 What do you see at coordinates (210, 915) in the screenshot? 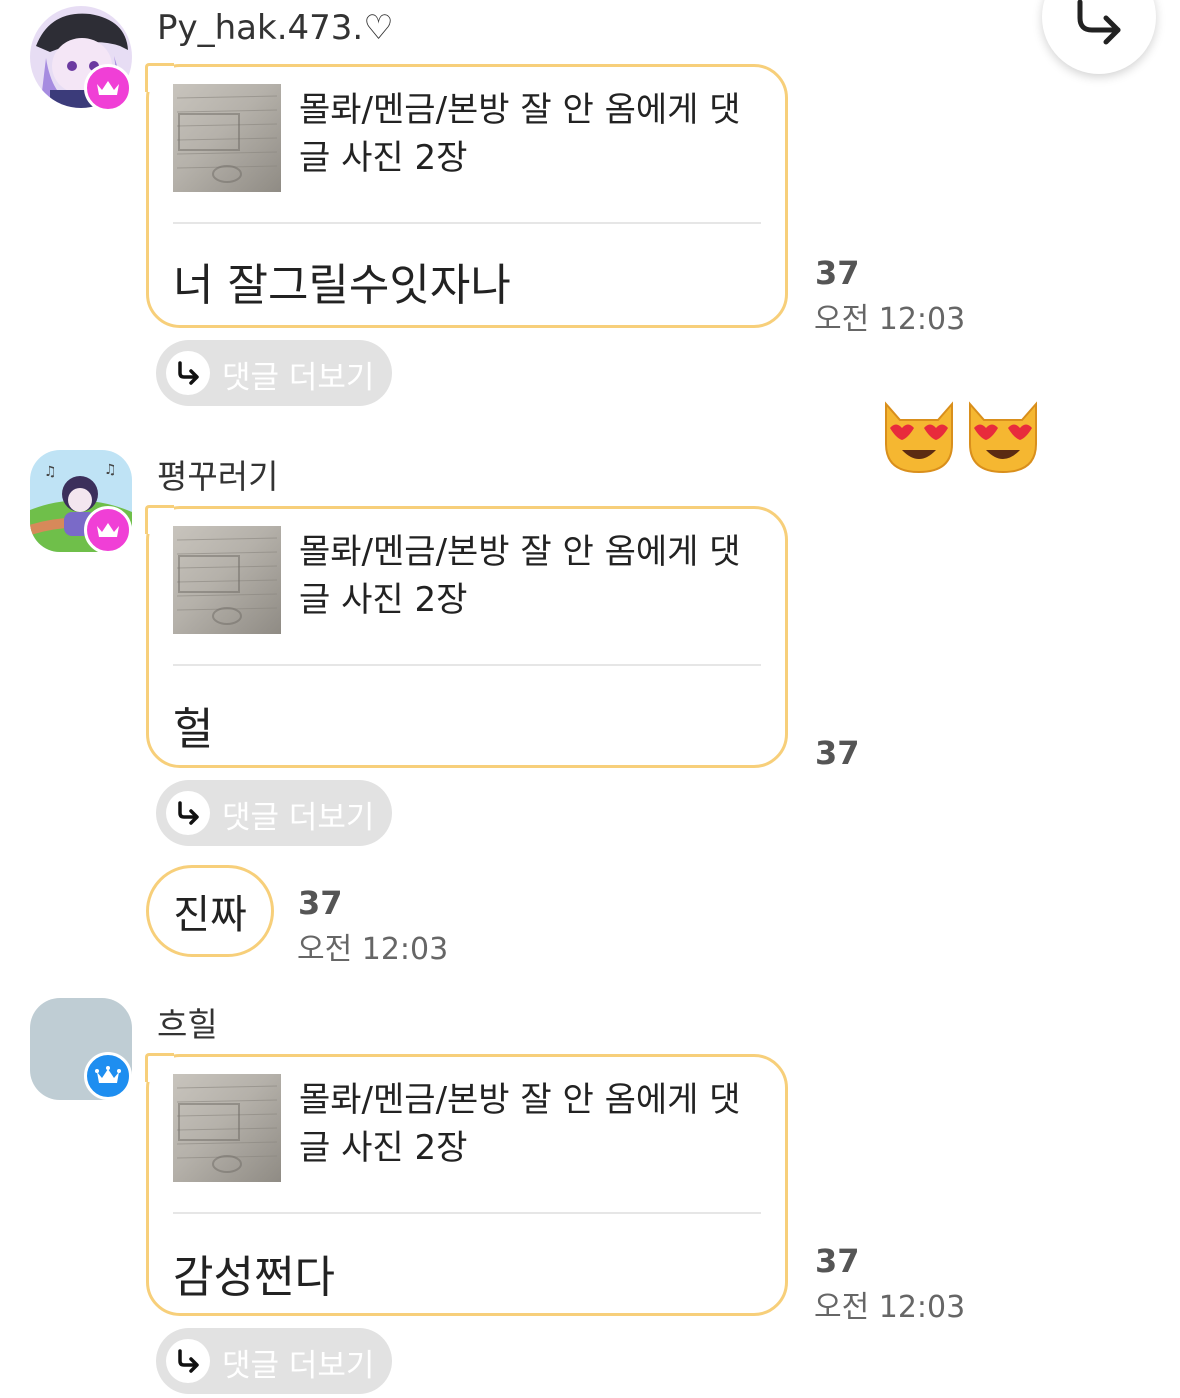
I see `message-text: 진짜` at bounding box center [210, 915].